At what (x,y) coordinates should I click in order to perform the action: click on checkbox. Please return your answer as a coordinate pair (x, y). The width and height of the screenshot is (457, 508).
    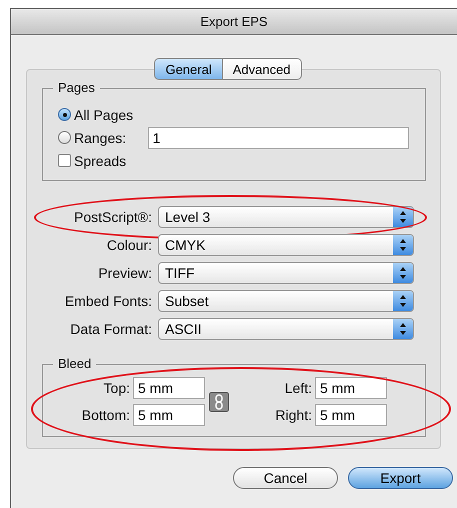
    Looking at the image, I should click on (64, 160).